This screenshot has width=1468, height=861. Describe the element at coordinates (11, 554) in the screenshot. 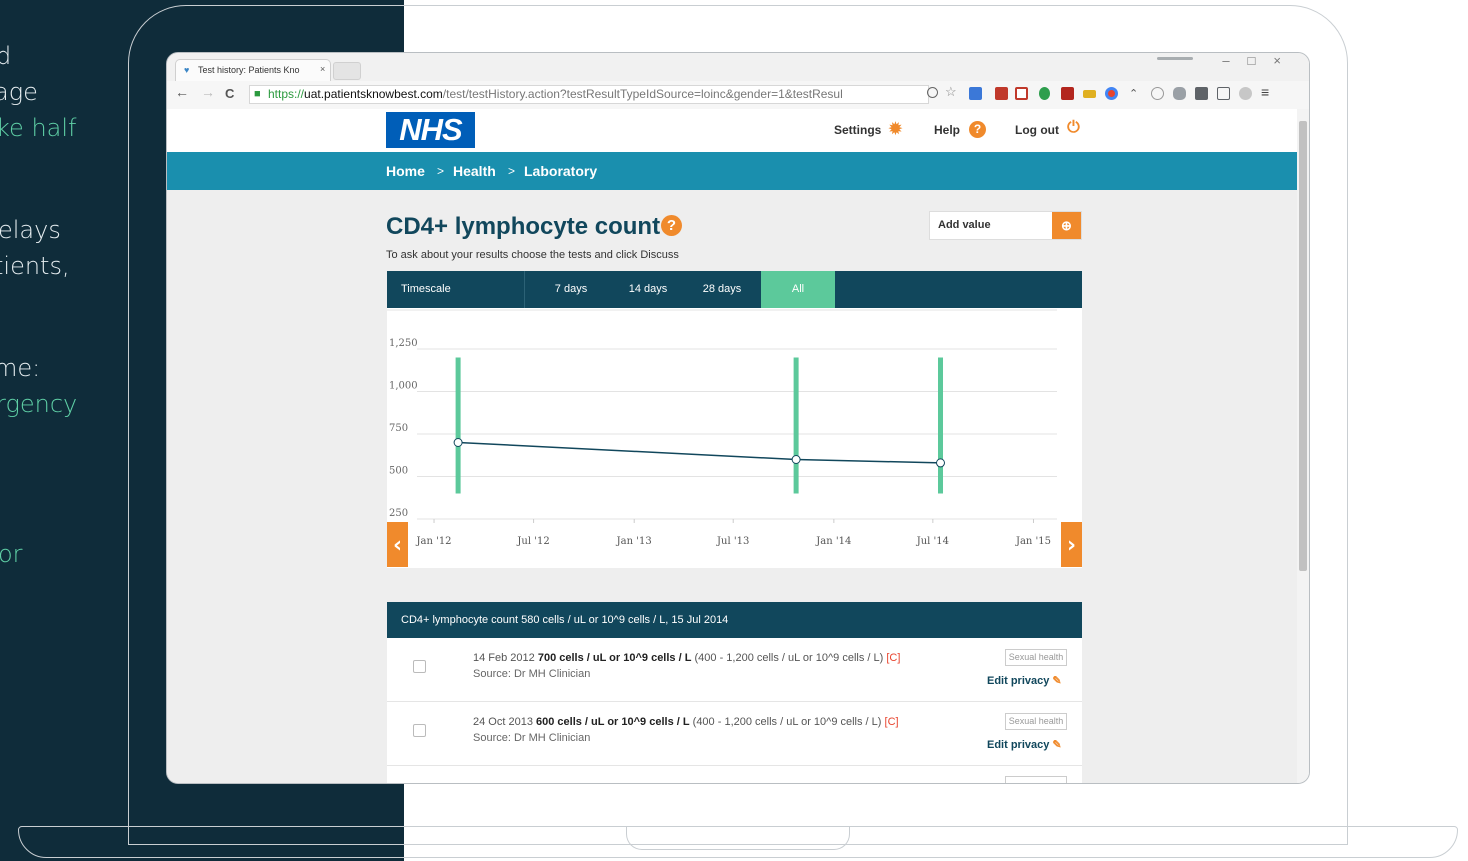

I see `backdrop-text-accent: or` at that location.